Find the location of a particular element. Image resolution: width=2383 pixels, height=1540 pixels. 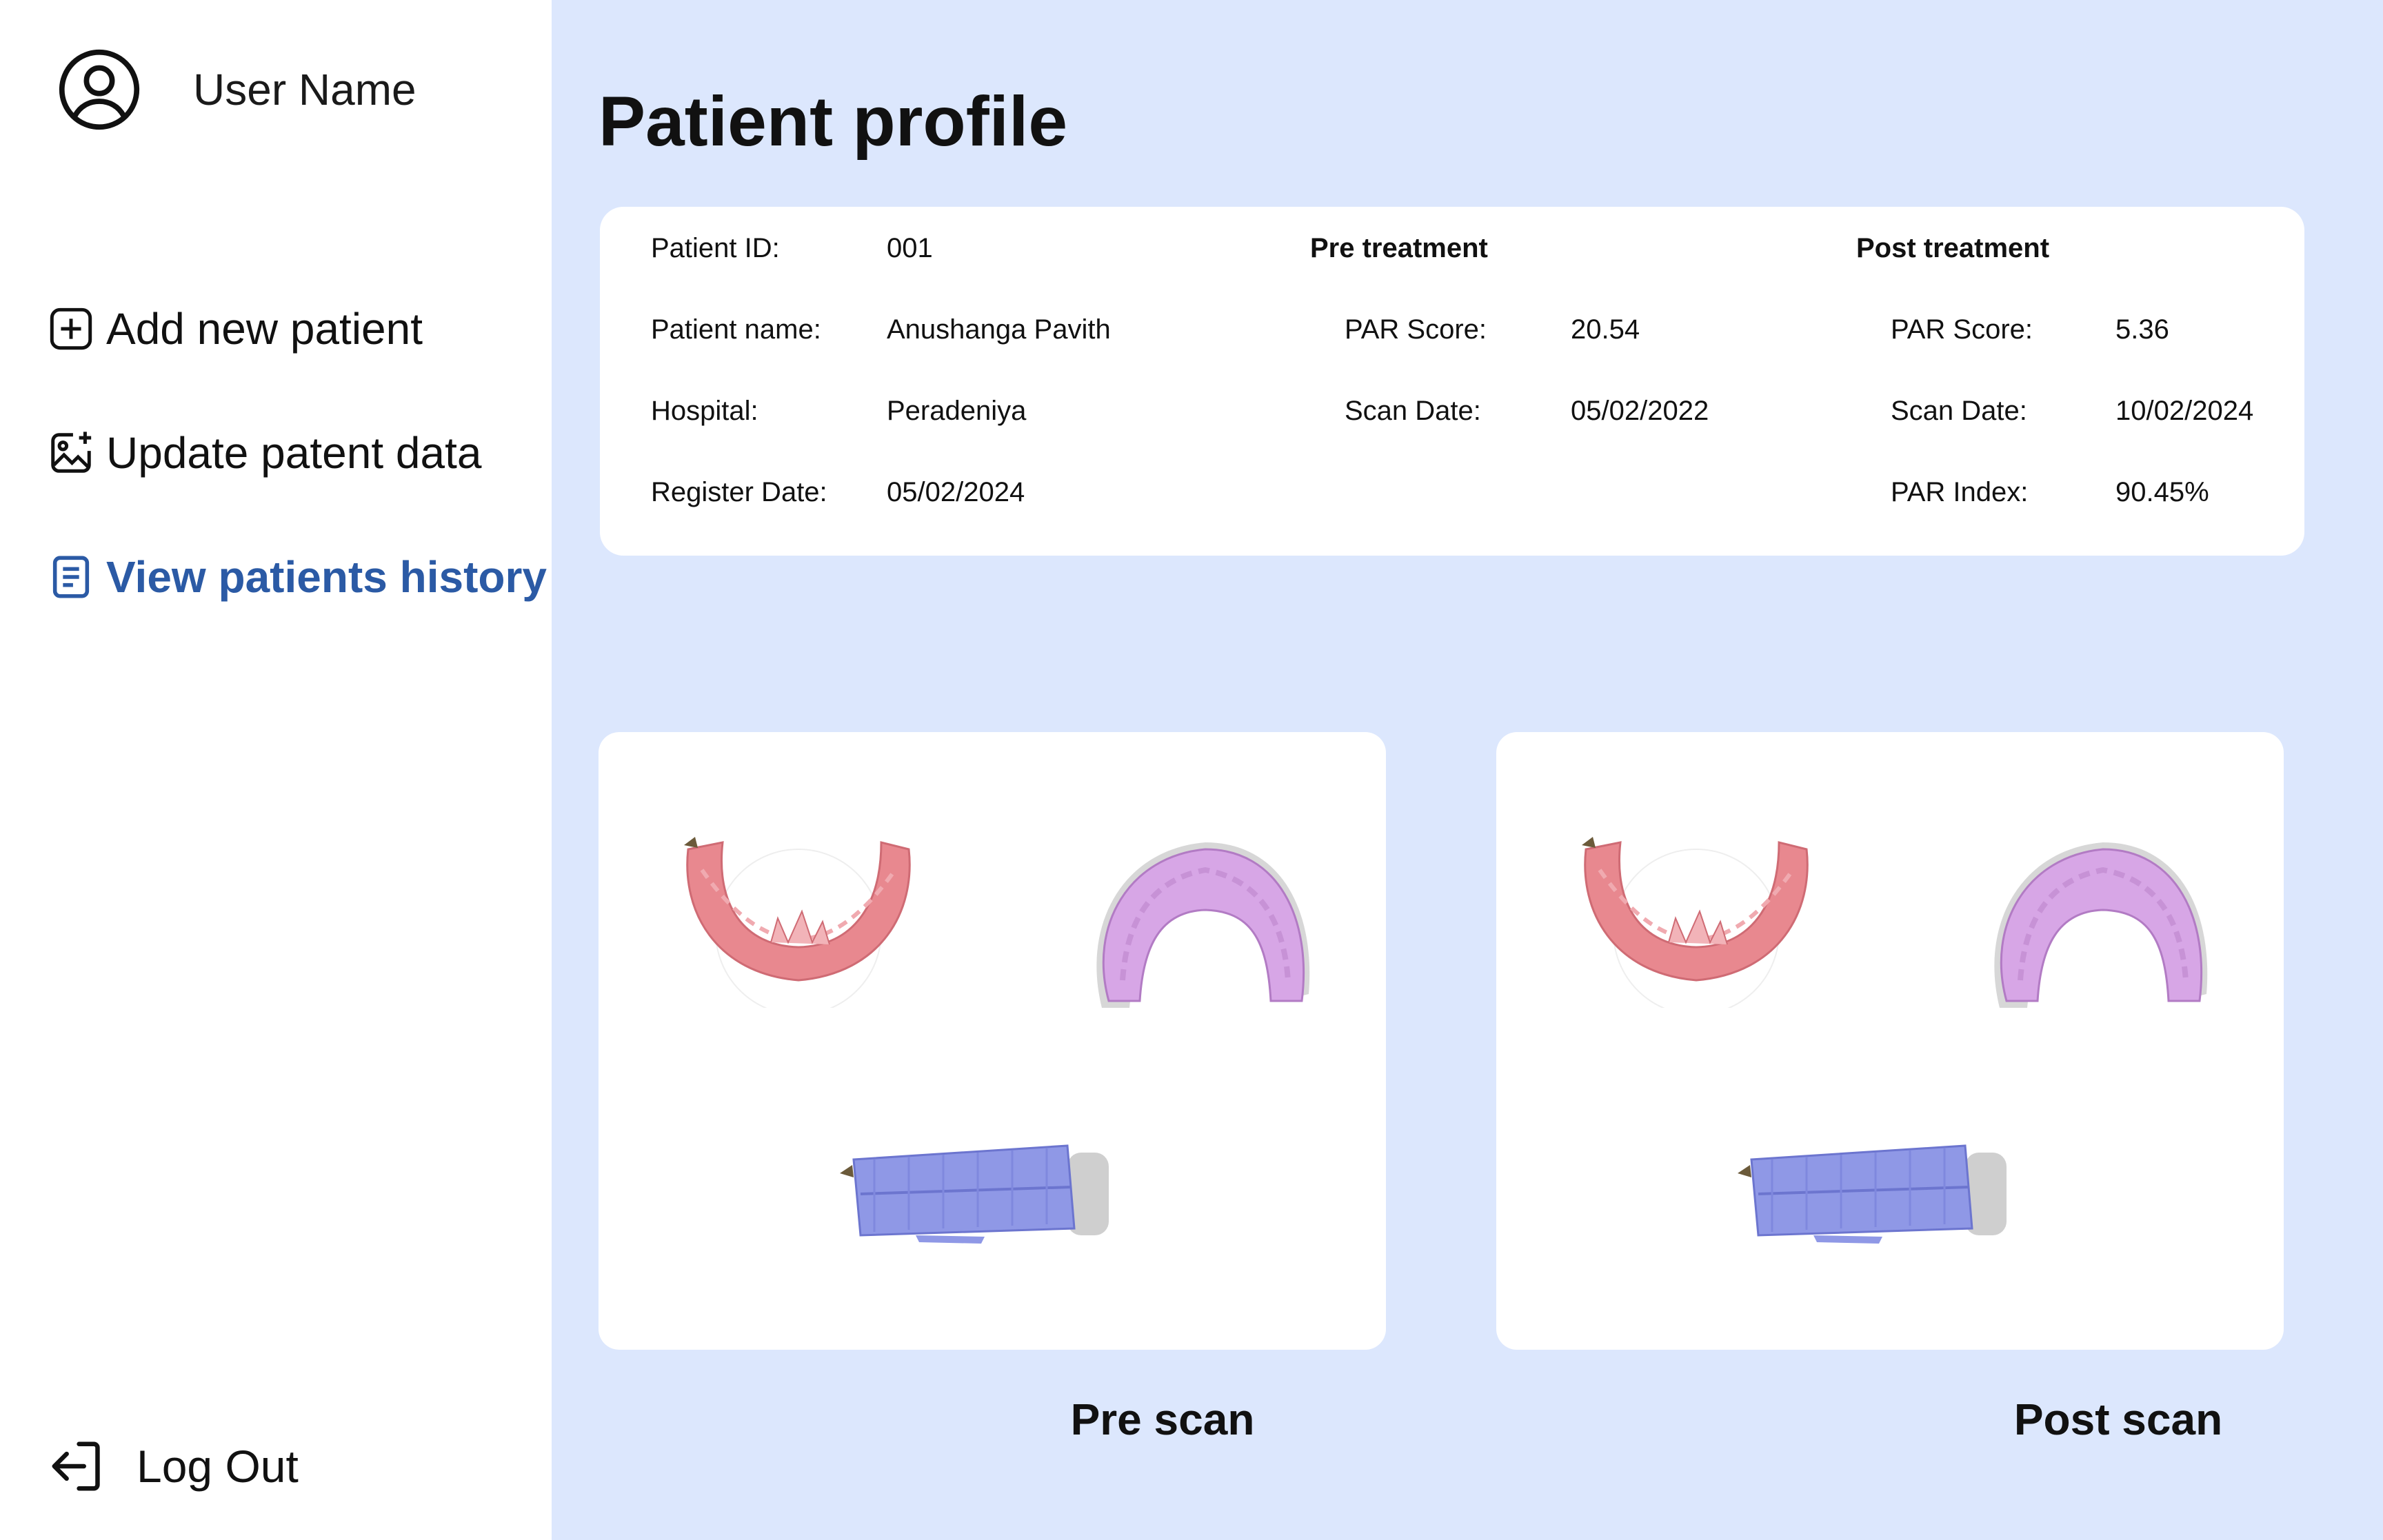

user-profile: User Name is located at coordinates (236, 90).